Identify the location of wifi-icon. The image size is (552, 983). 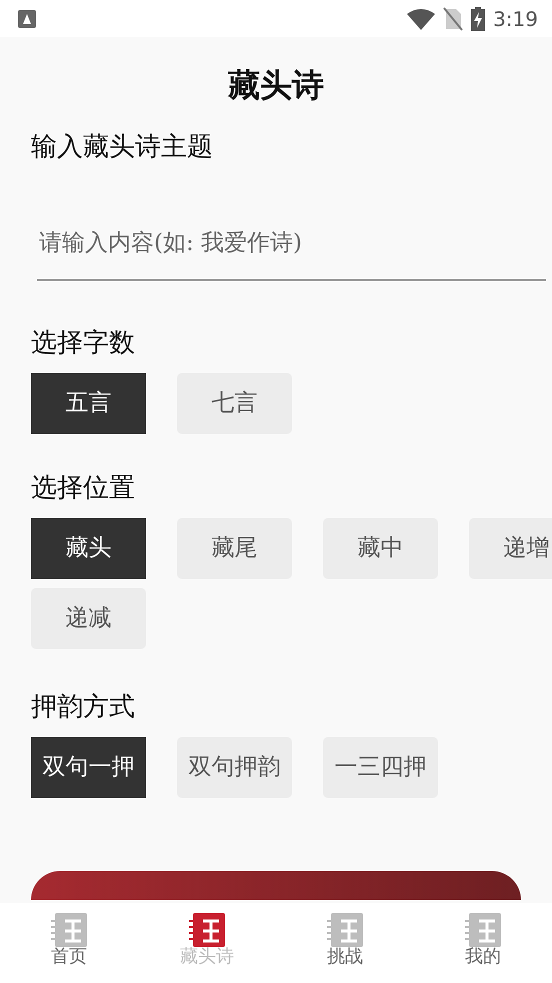
(421, 19).